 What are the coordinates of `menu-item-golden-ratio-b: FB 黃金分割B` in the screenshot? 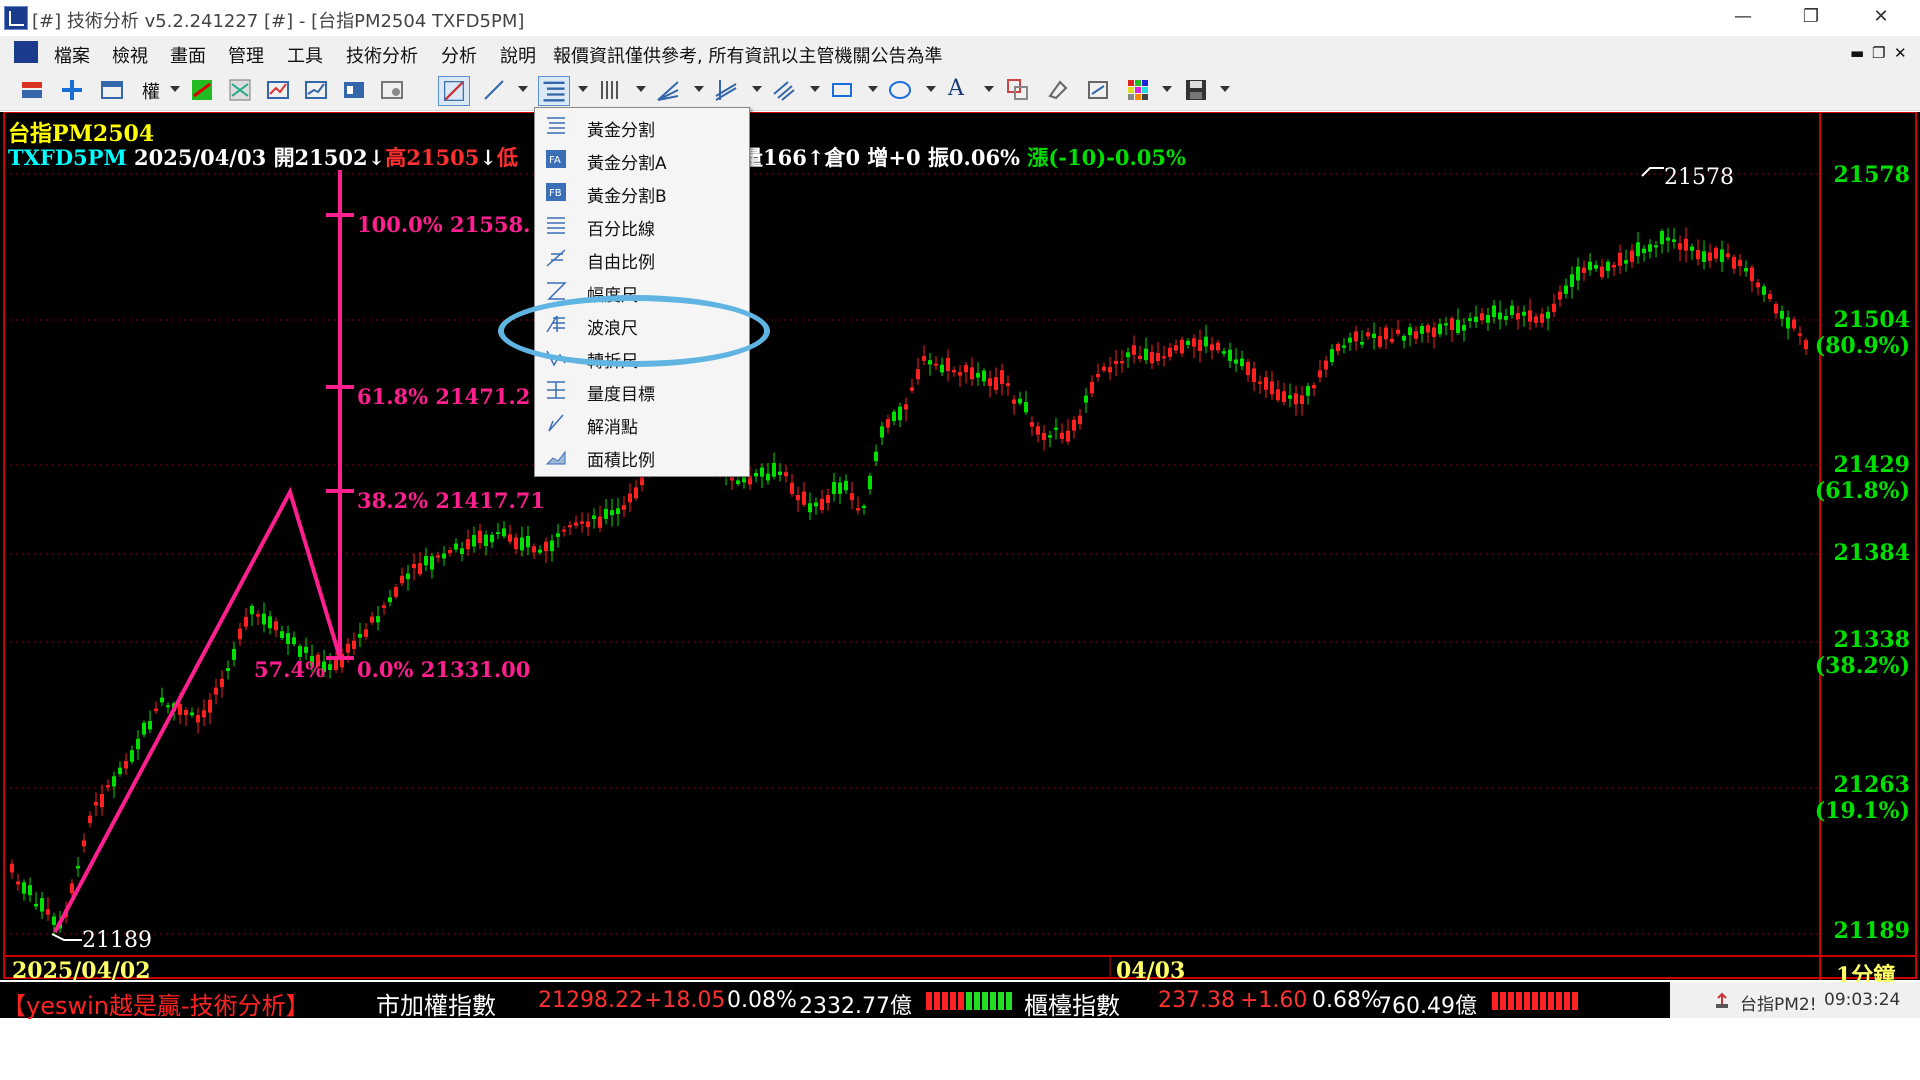 It's located at (642, 192).